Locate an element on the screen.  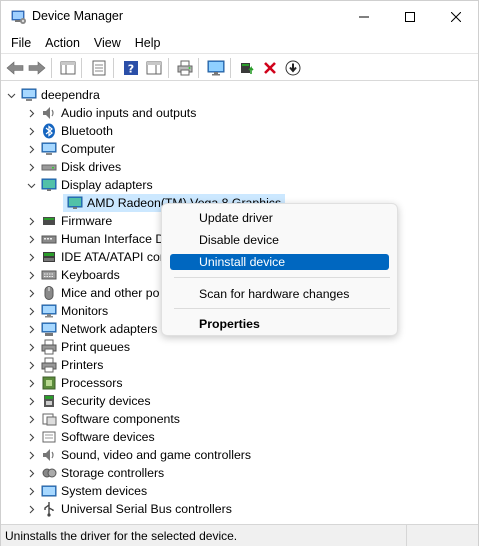
close-button is located at coordinates (456, 17).